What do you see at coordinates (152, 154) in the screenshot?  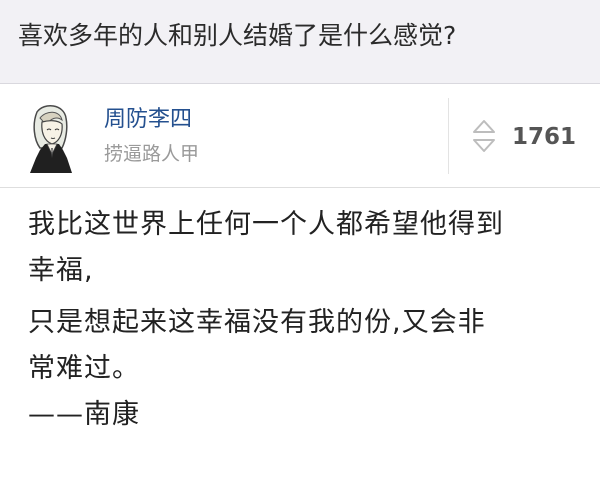 I see `author-bio: 捞逼路人甲` at bounding box center [152, 154].